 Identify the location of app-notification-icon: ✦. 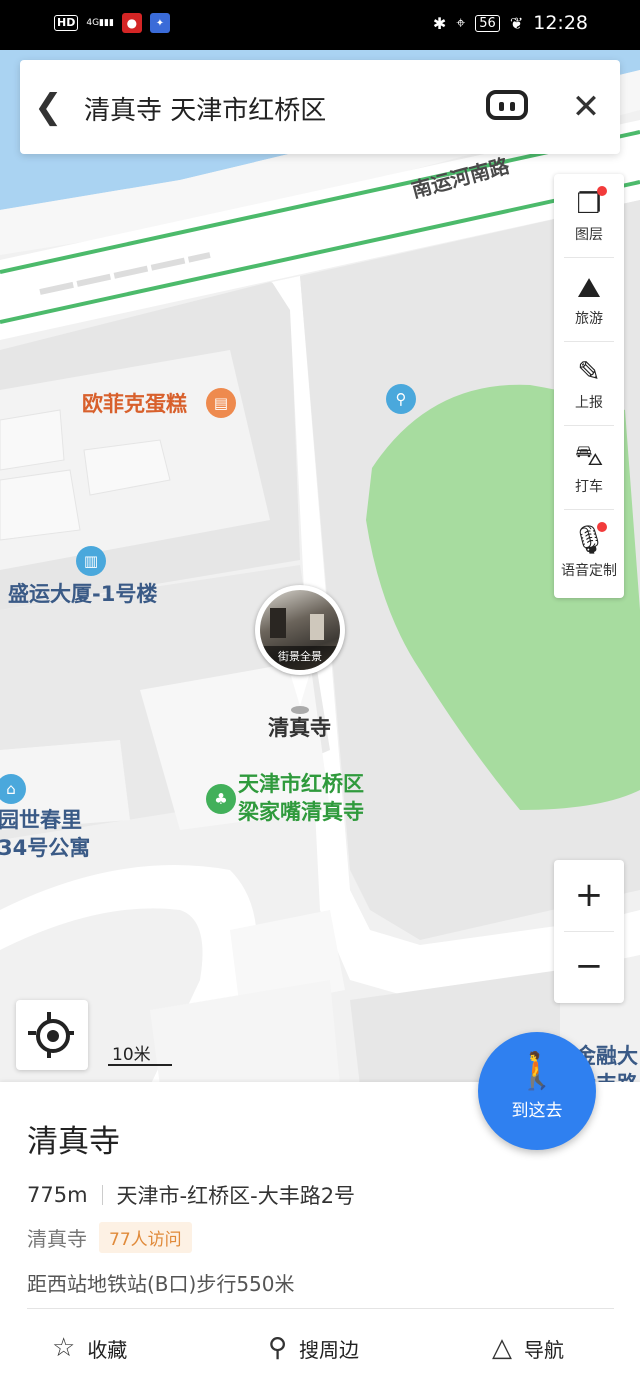
(159, 23).